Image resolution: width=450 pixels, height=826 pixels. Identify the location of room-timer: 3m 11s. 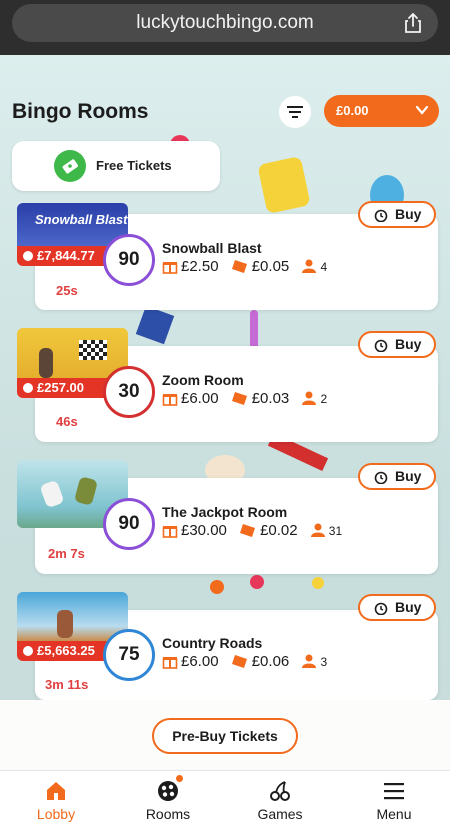
(67, 684).